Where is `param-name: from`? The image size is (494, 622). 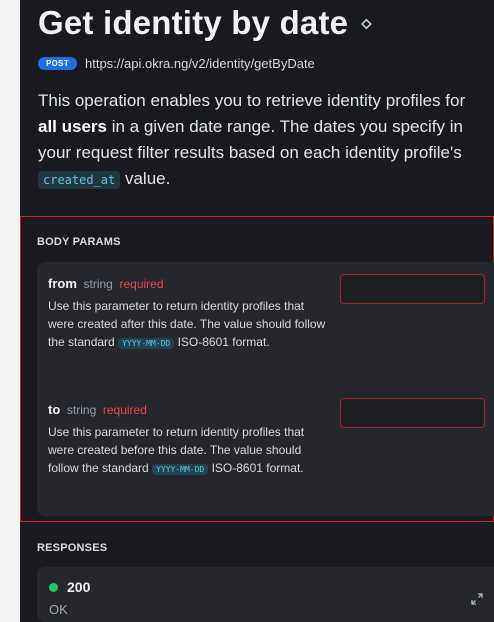
param-name: from is located at coordinates (62, 283).